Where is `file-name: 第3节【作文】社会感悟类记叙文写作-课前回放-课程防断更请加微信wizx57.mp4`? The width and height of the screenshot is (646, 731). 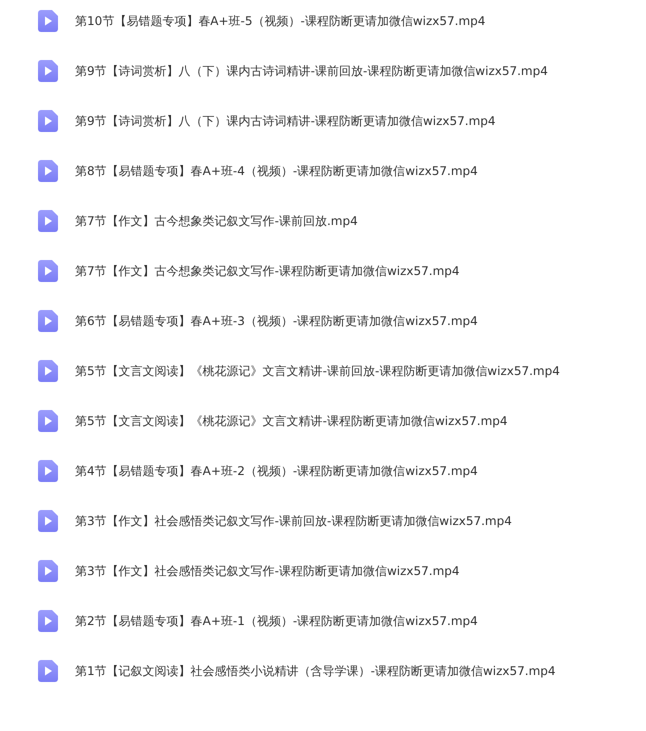 file-name: 第3节【作文】社会感悟类记叙文写作-课前回放-课程防断更请加微信wizx57.mp4 is located at coordinates (293, 521).